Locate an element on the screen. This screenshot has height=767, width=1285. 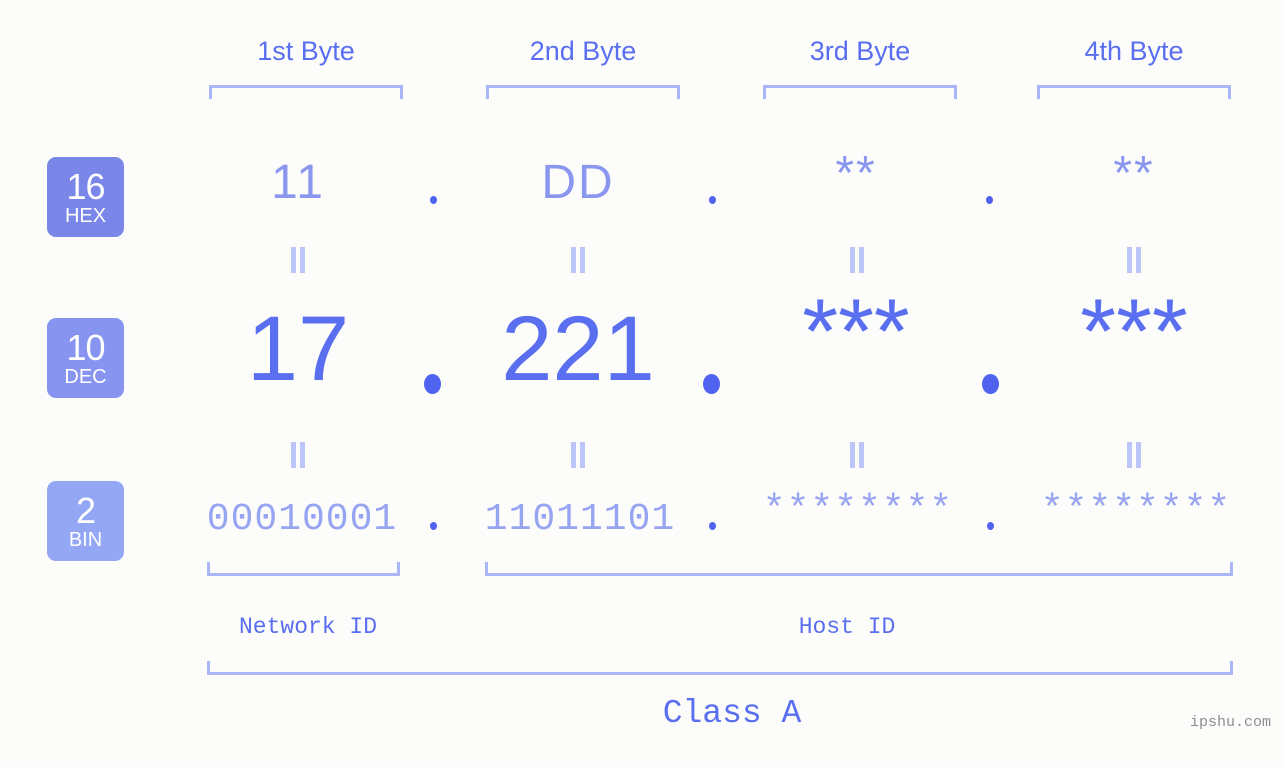
bin-byte-4-value: ******** is located at coordinates (1136, 510).